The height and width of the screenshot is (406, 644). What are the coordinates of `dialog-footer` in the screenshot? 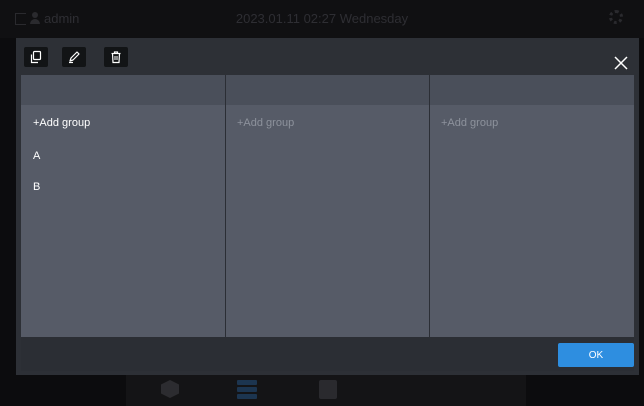 It's located at (327, 354).